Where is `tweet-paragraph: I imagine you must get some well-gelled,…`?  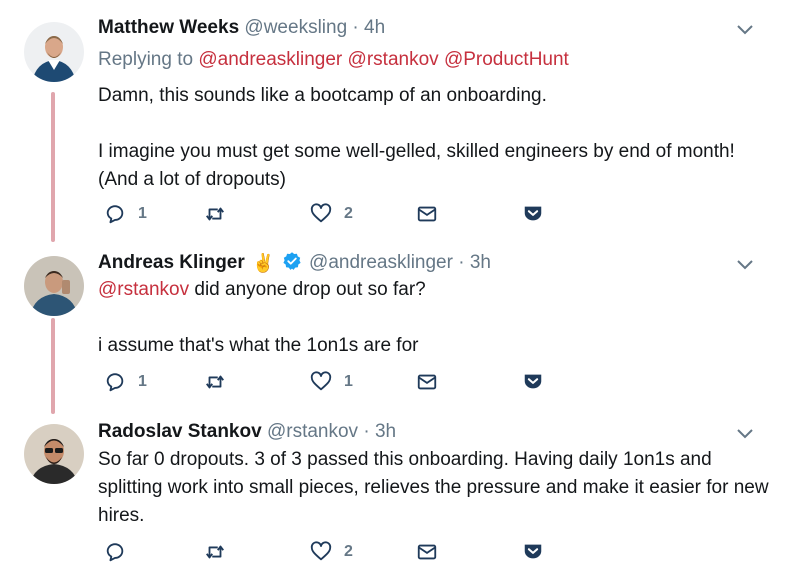
tweet-paragraph: I imagine you must get some well-gelled,… is located at coordinates (416, 165).